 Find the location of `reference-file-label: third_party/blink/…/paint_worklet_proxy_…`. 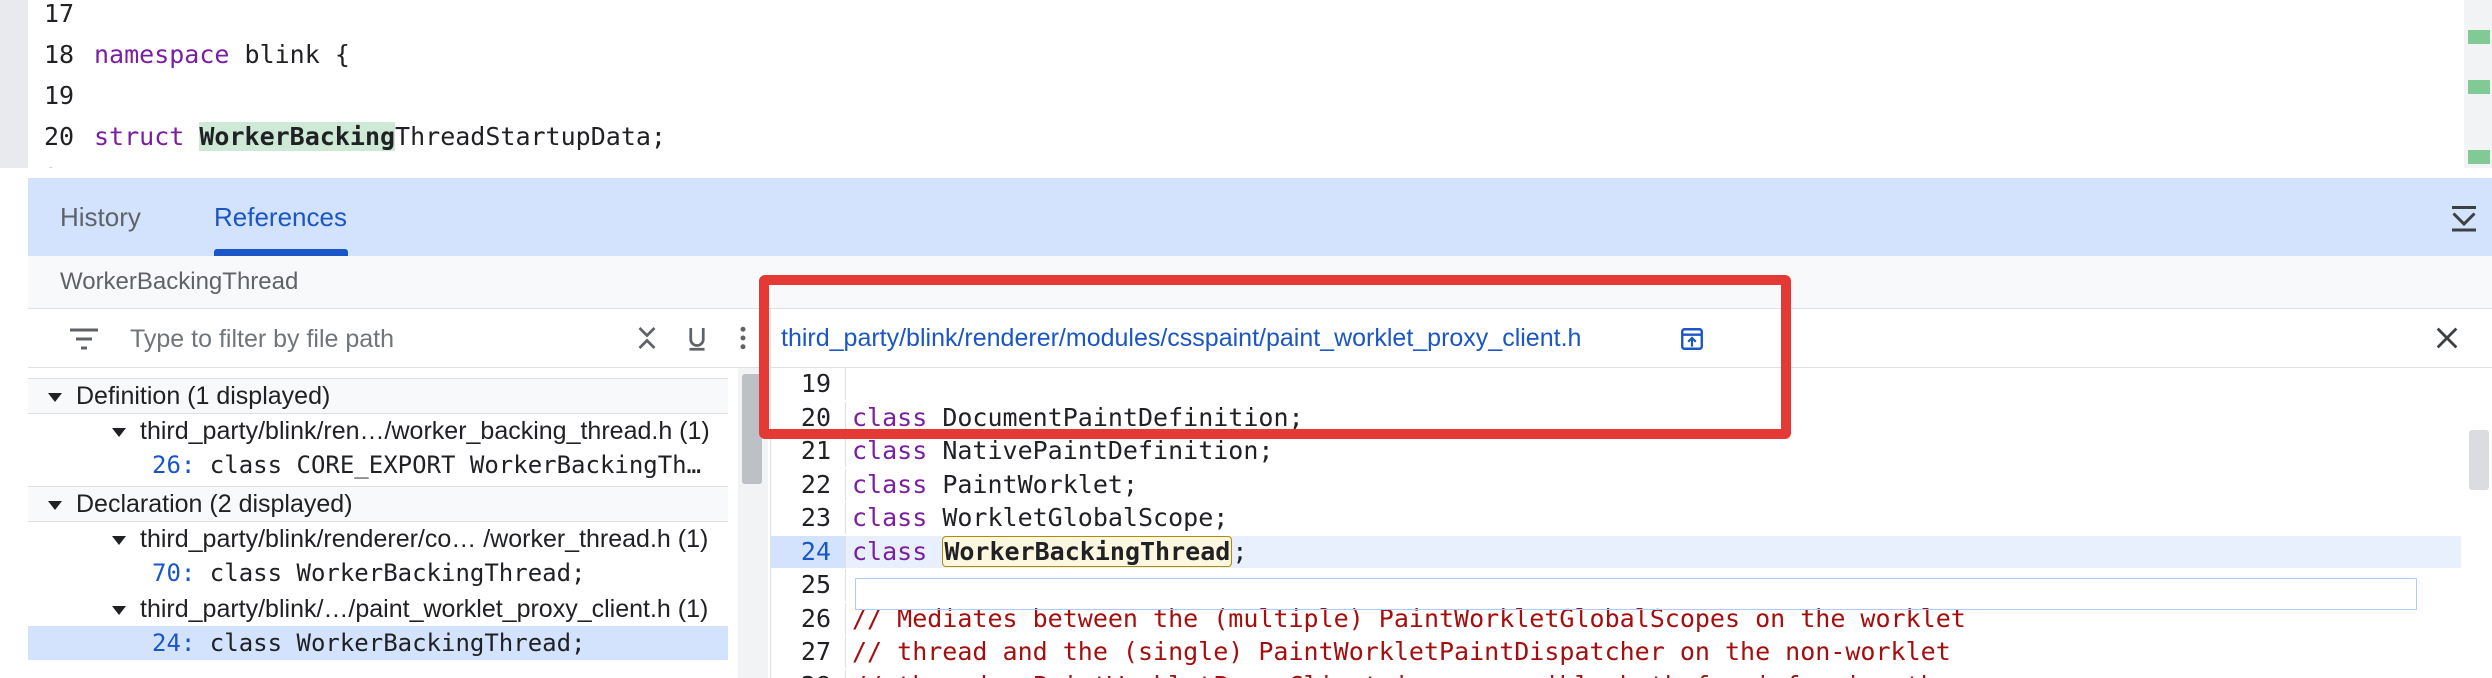

reference-file-label: third_party/blink/…/paint_worklet_proxy_… is located at coordinates (424, 609).